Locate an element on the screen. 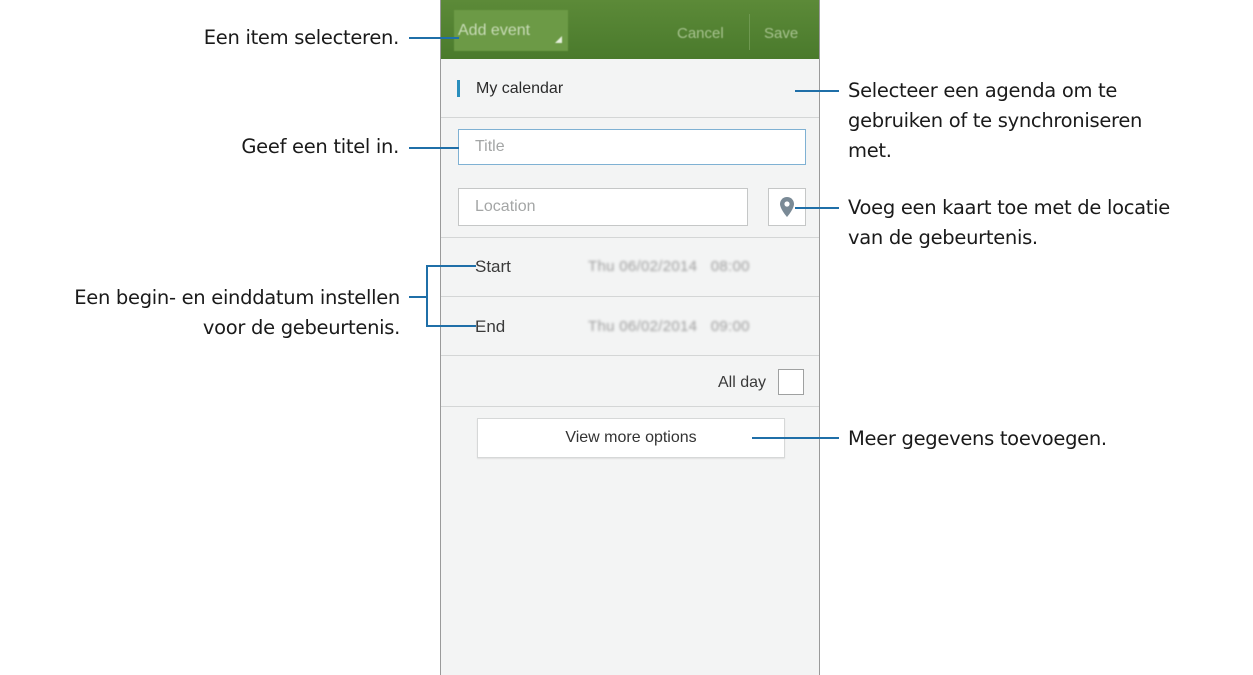  dropdown-corner-icon is located at coordinates (558, 39).